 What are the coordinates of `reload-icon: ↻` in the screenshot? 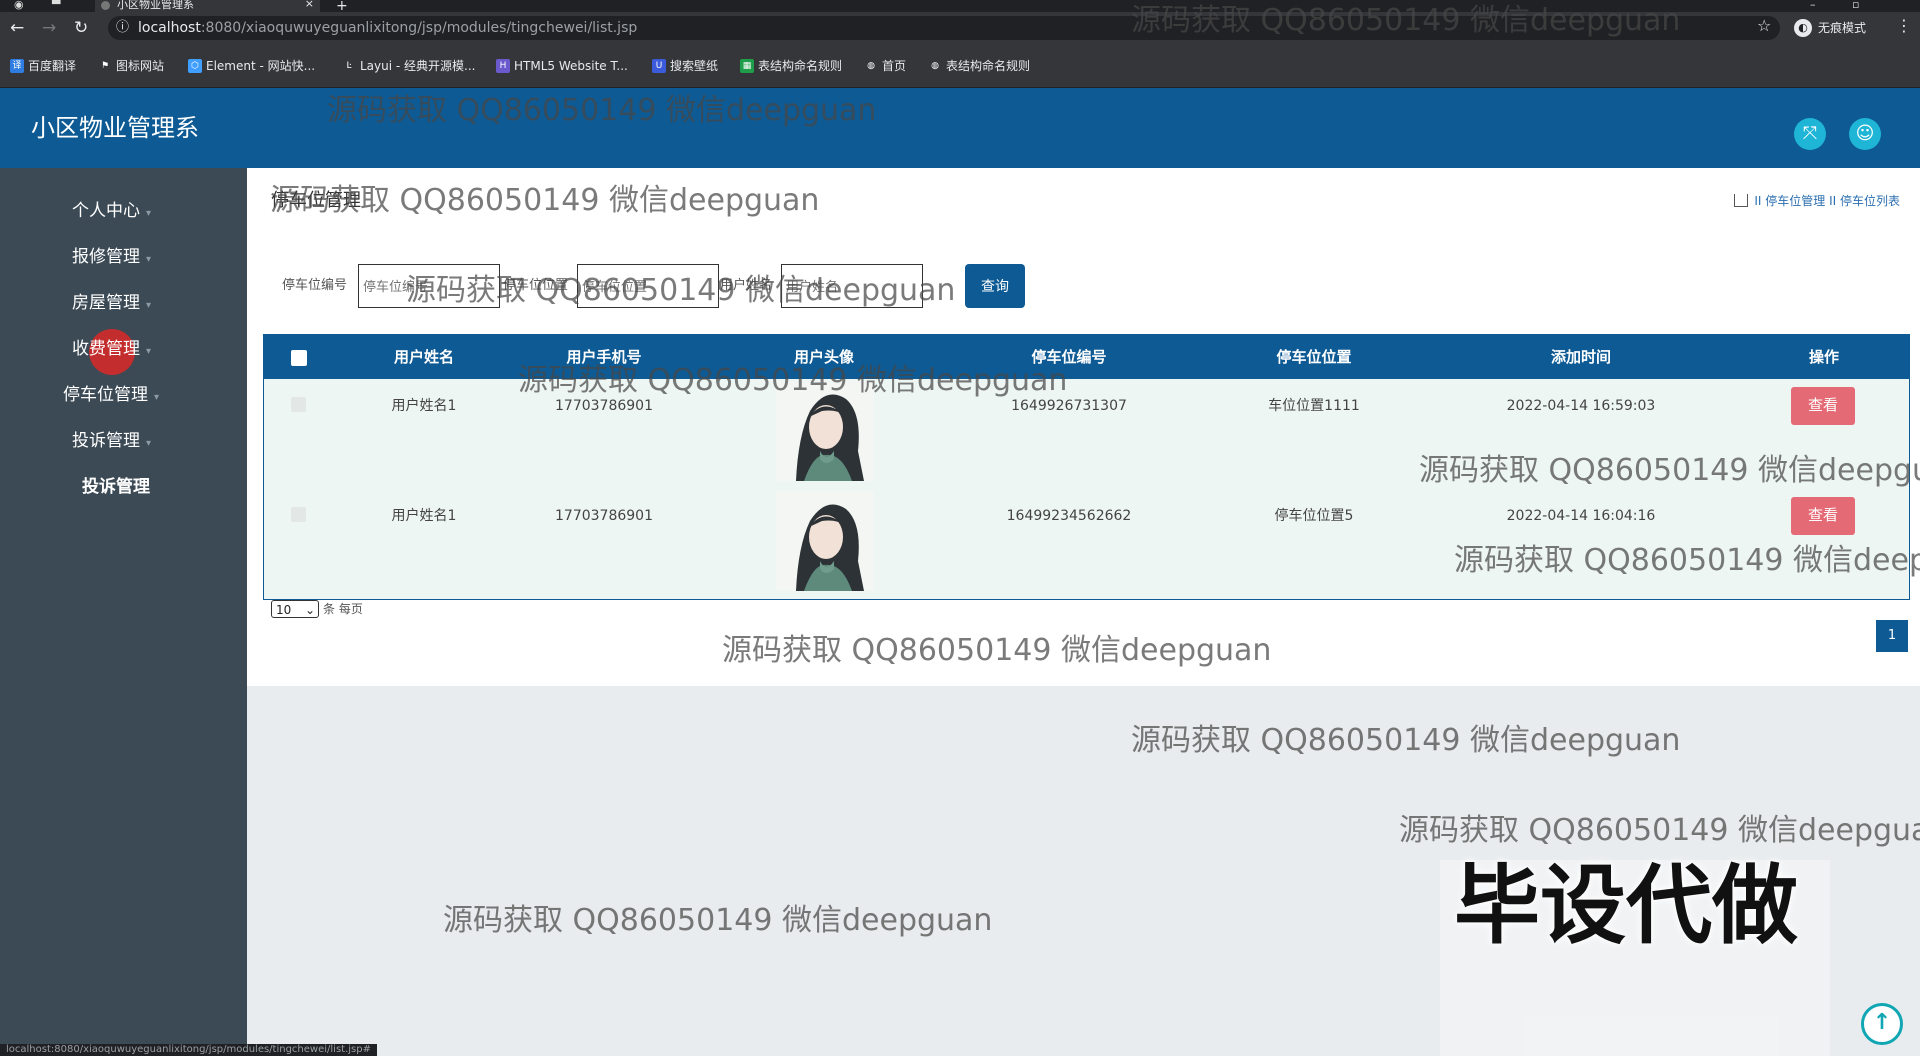 It's located at (81, 28).